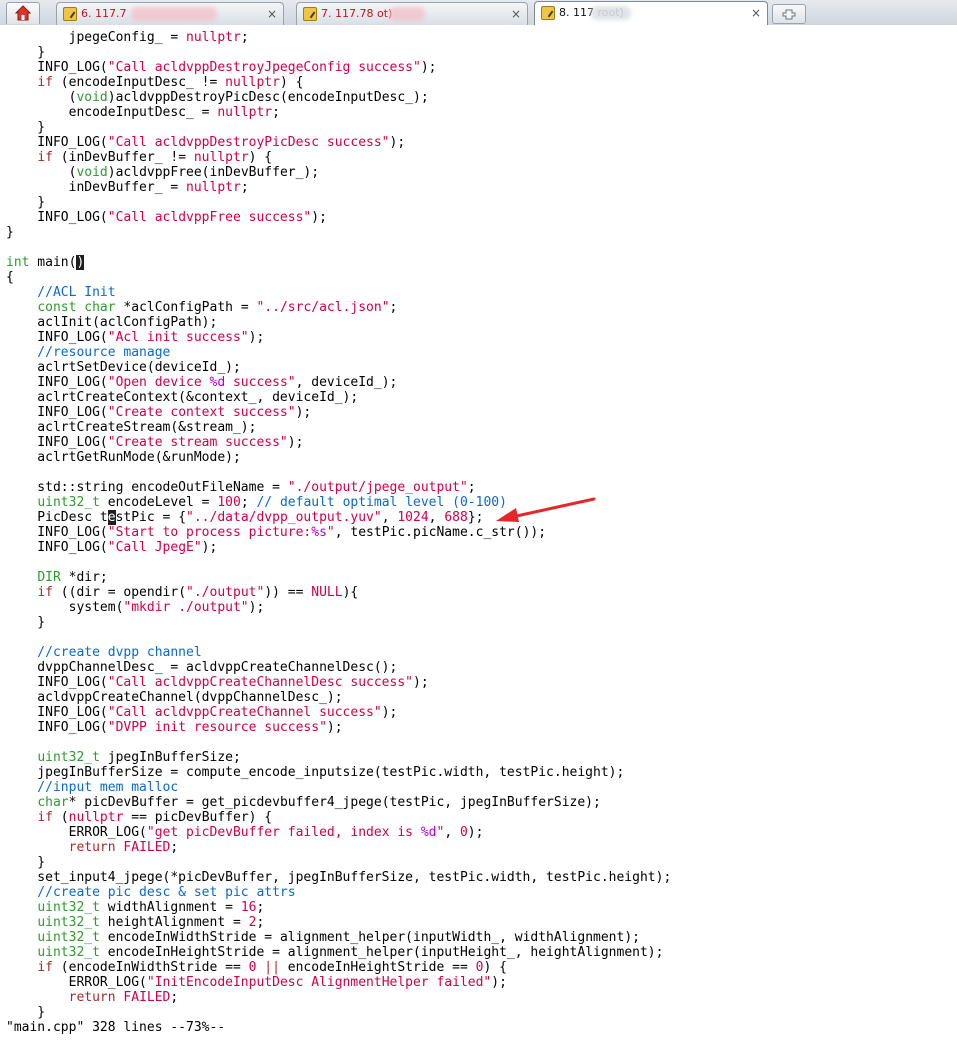  Describe the element at coordinates (381, 502) in the screenshot. I see `code-token: // default optimal level (0-100)` at that location.